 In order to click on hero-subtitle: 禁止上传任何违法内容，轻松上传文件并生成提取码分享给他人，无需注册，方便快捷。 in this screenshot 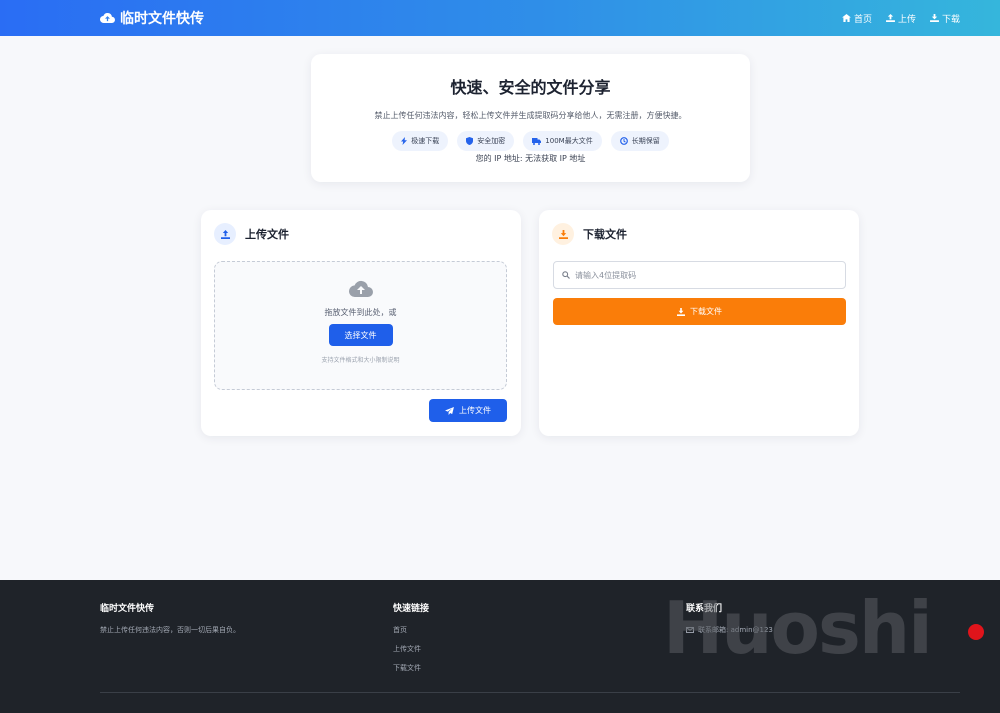, I will do `click(530, 115)`.